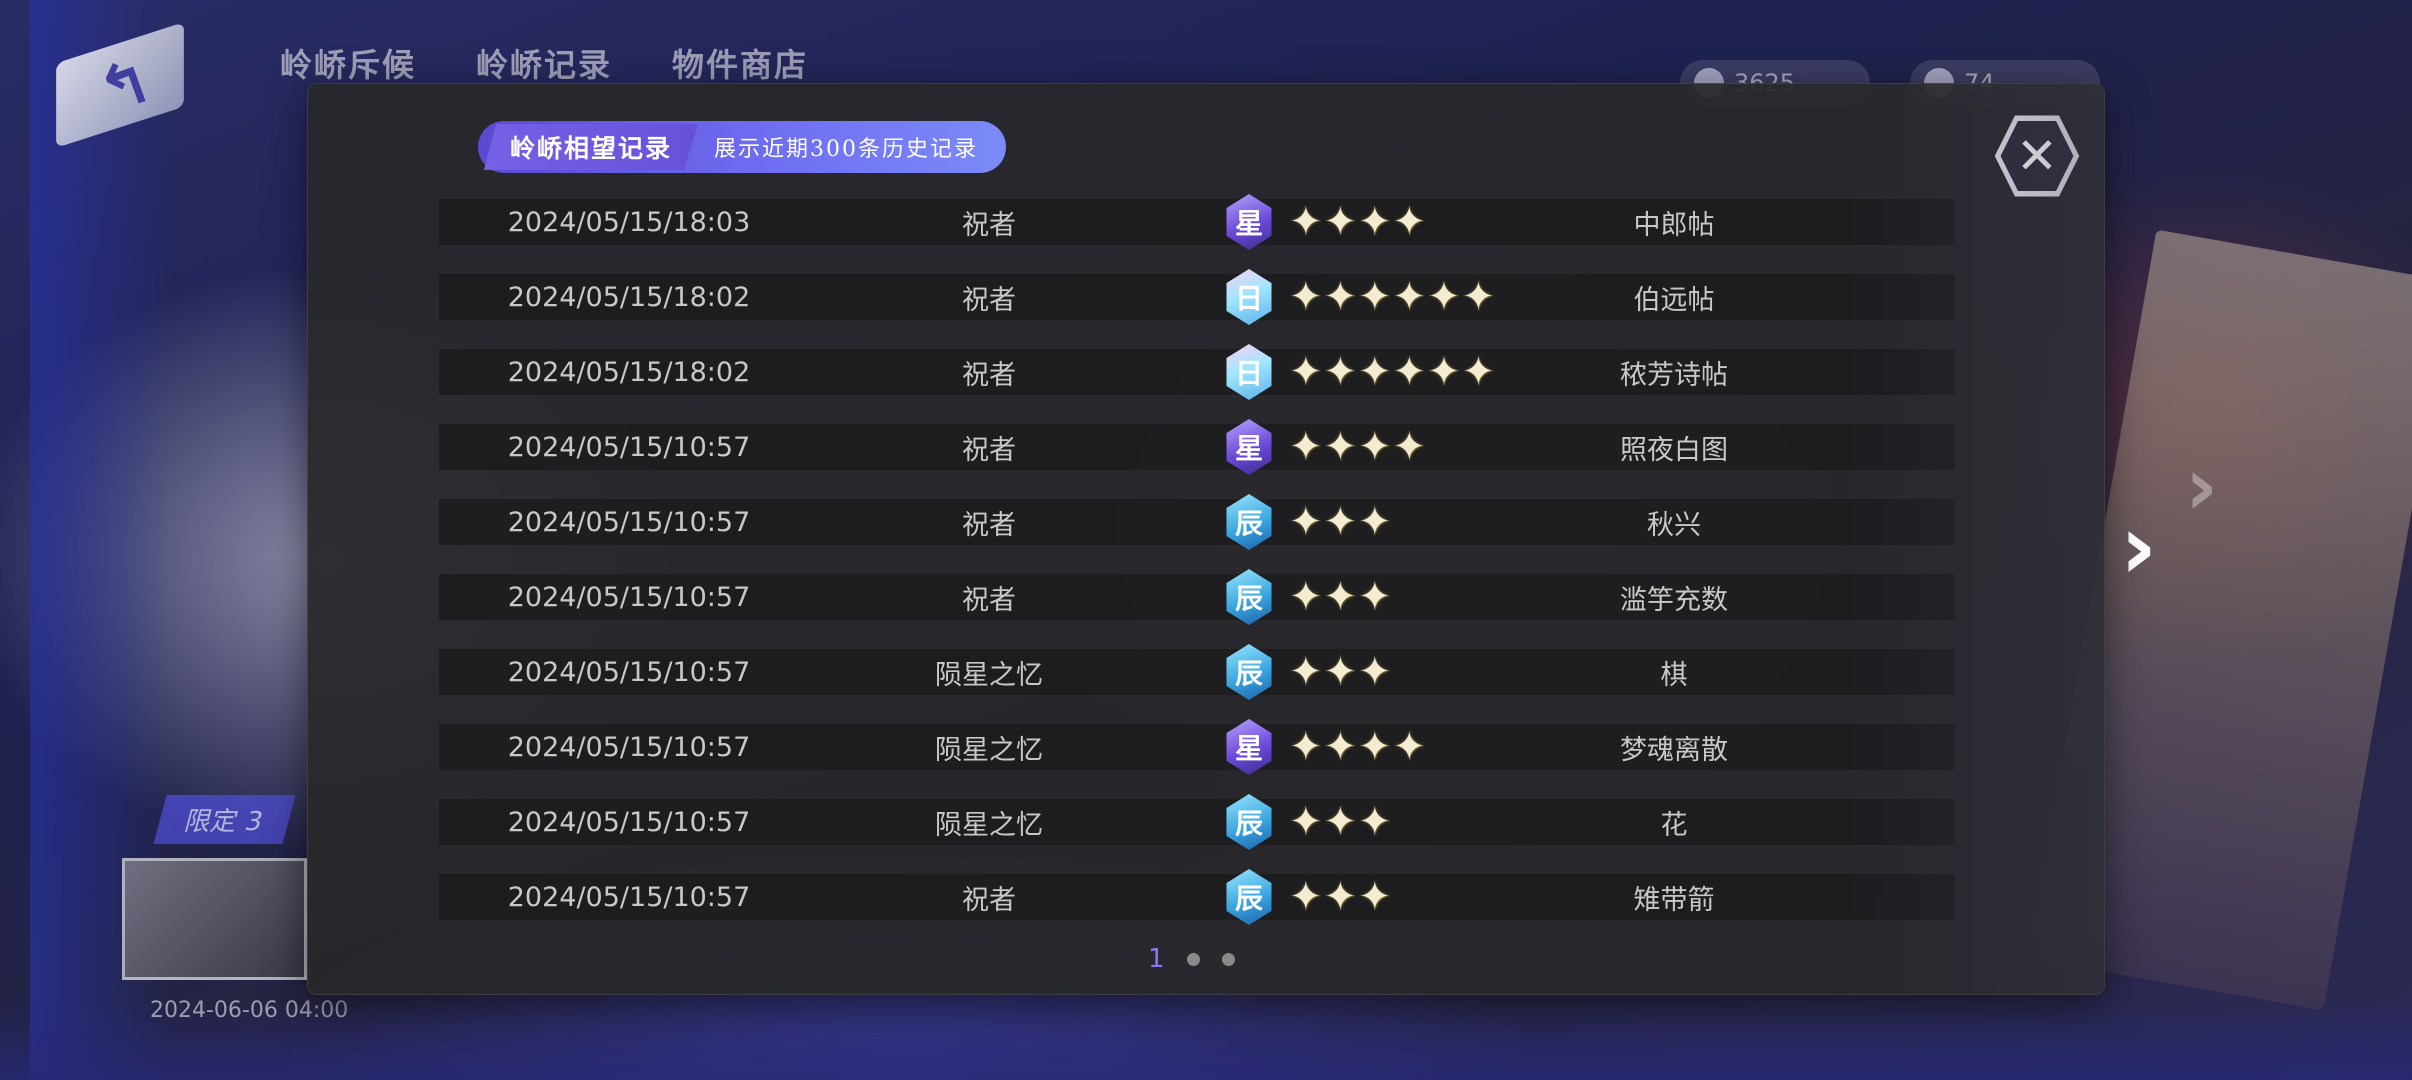 The height and width of the screenshot is (1080, 2412). What do you see at coordinates (1674, 225) in the screenshot?
I see `record-item-name: 中郎帖` at bounding box center [1674, 225].